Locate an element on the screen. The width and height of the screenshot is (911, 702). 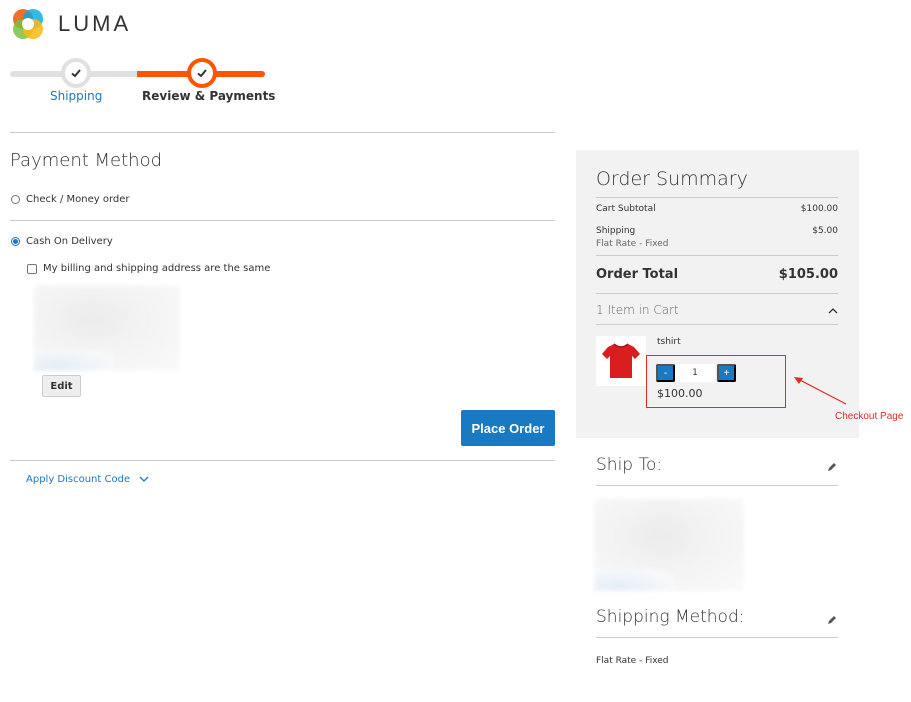
place-order-button: Place Order is located at coordinates (508, 428).